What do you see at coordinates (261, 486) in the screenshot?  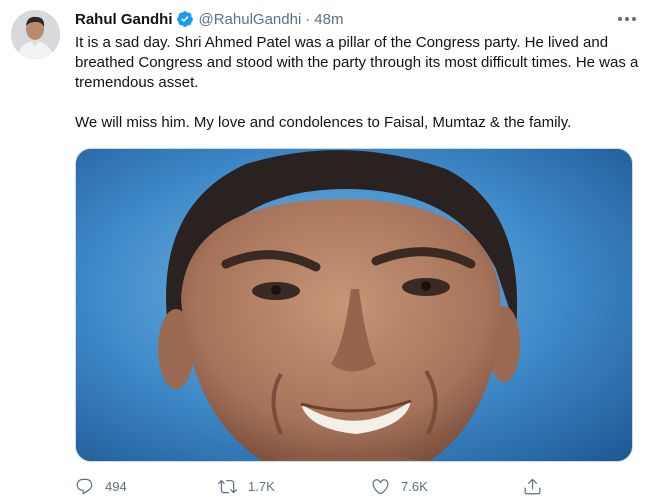 I see `retweet-count: 1.7K` at bounding box center [261, 486].